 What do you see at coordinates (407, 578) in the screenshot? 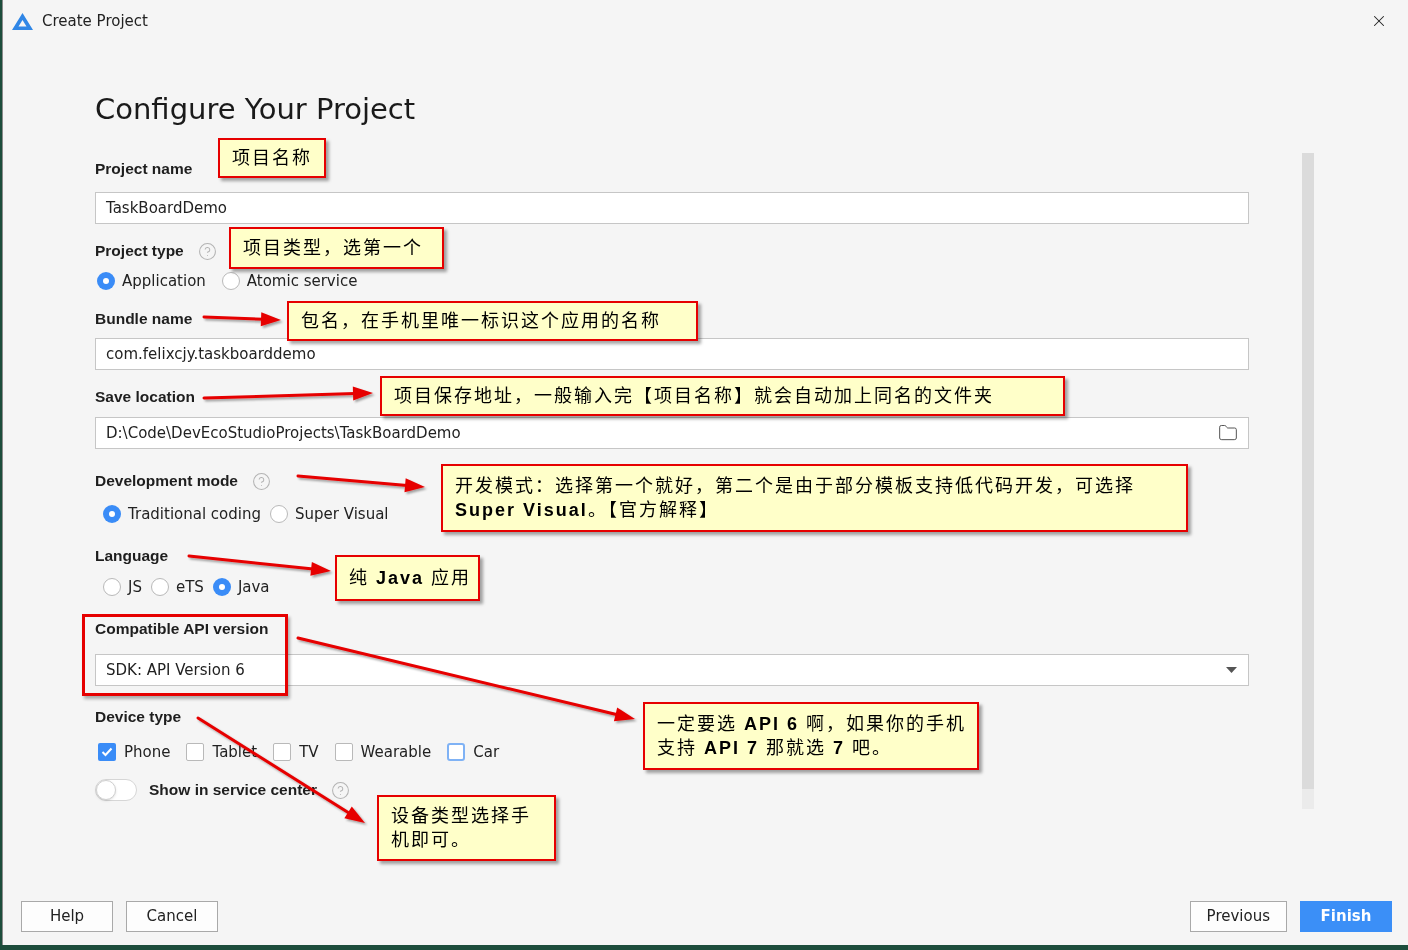
I see `callout-note: 纯 Java 应用` at bounding box center [407, 578].